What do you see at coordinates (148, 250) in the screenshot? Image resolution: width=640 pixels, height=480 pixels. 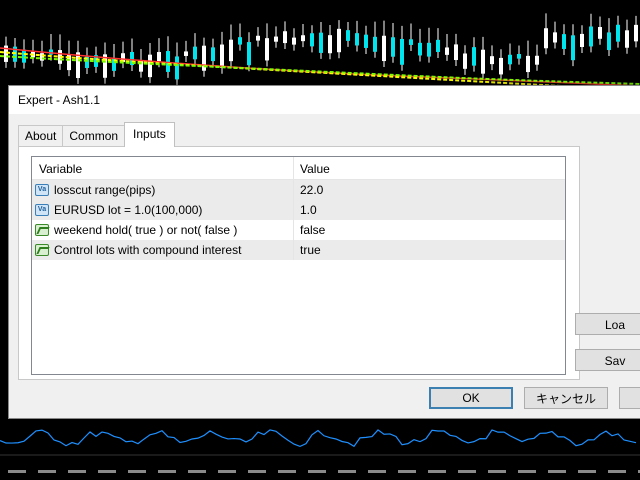 I see `variable-name: Control lots with compound interest` at bounding box center [148, 250].